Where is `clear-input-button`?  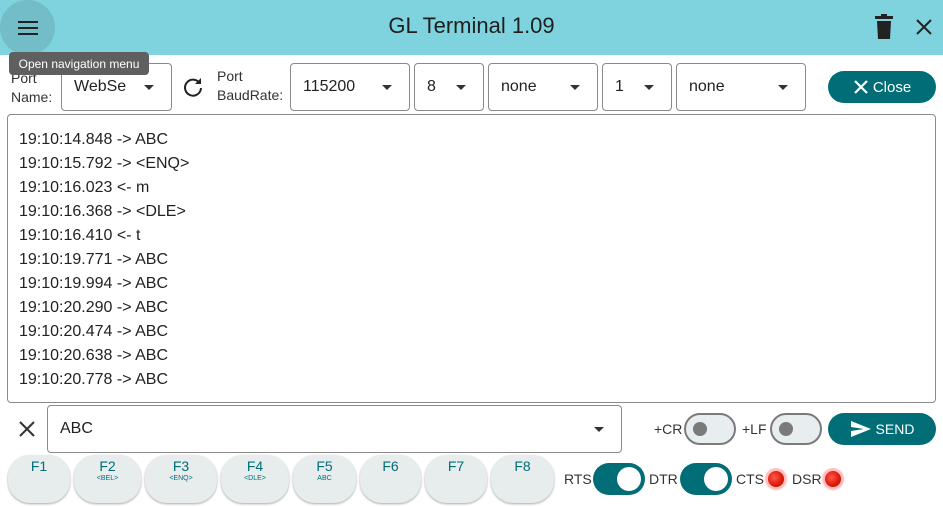 clear-input-button is located at coordinates (27, 429).